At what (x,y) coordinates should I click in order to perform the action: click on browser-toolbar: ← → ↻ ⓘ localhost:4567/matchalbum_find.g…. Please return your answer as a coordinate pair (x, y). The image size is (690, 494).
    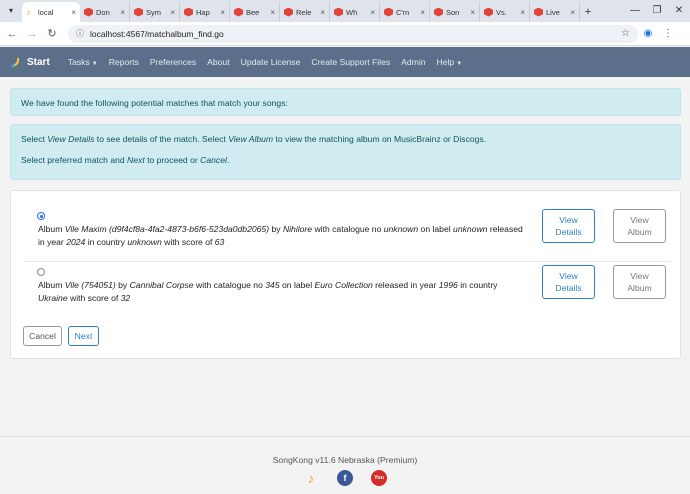
    Looking at the image, I should click on (345, 34).